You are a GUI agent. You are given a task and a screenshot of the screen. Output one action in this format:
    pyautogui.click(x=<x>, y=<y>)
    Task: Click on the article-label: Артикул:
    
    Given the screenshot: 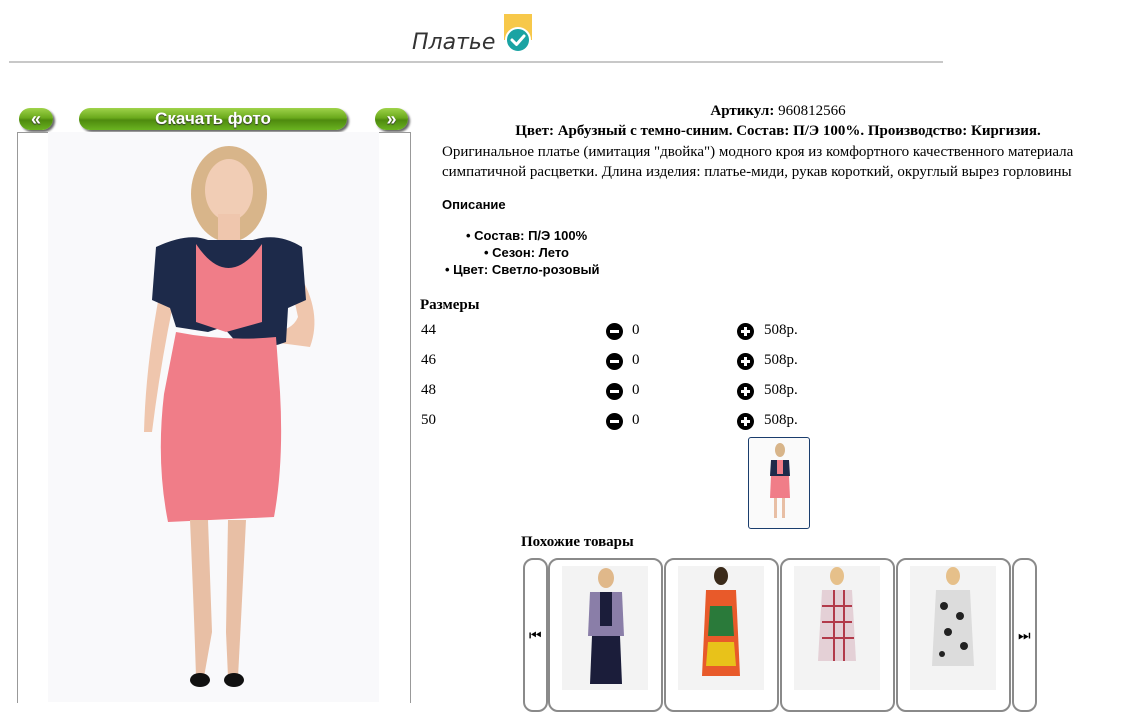 What is the action you would take?
    pyautogui.click(x=742, y=111)
    